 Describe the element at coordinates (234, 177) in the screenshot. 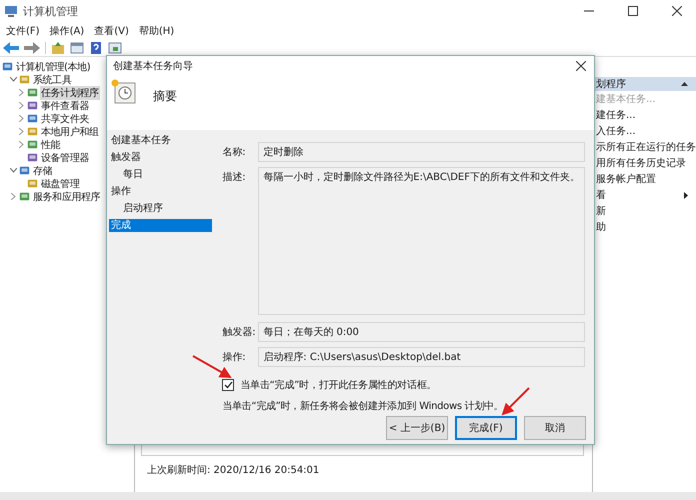

I see `field-label: 描述:` at that location.